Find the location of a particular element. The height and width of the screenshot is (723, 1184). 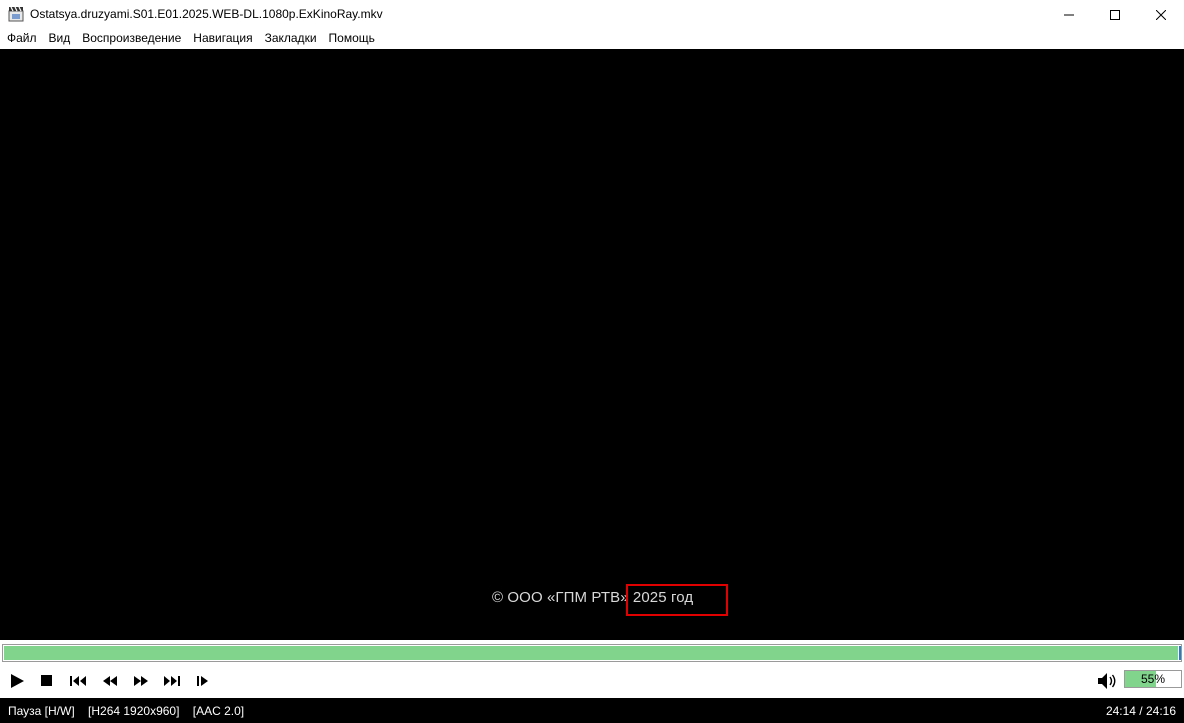

seek-handle is located at coordinates (1180, 653).